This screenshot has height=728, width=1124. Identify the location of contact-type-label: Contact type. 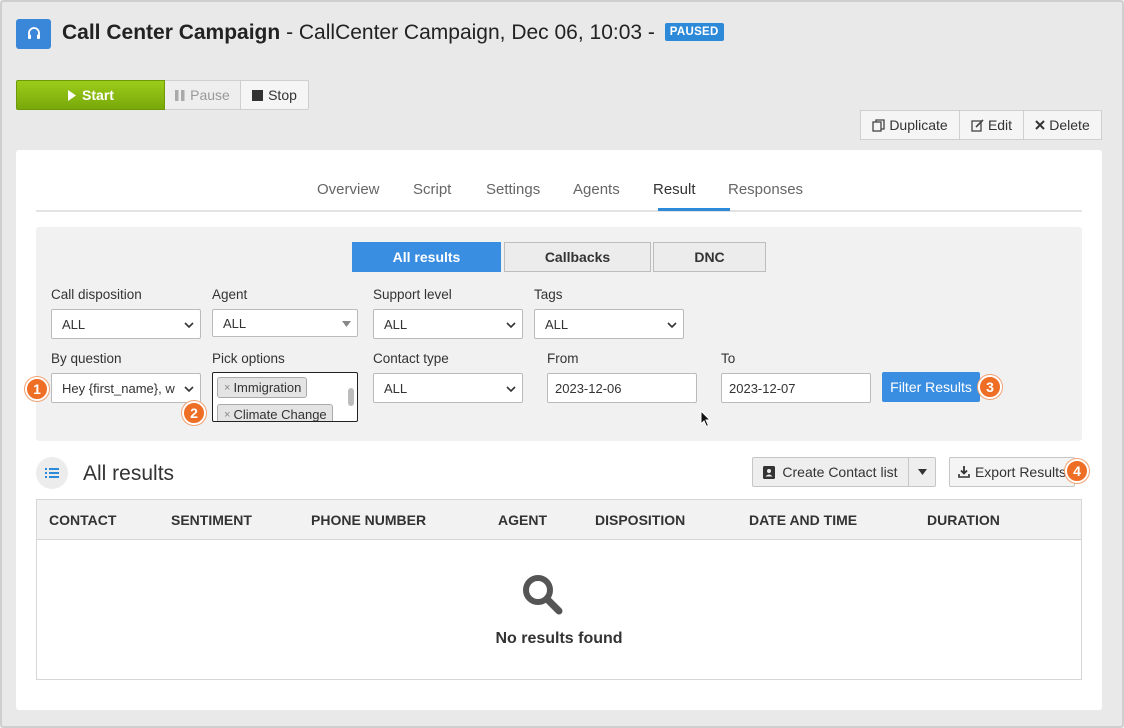
(411, 358).